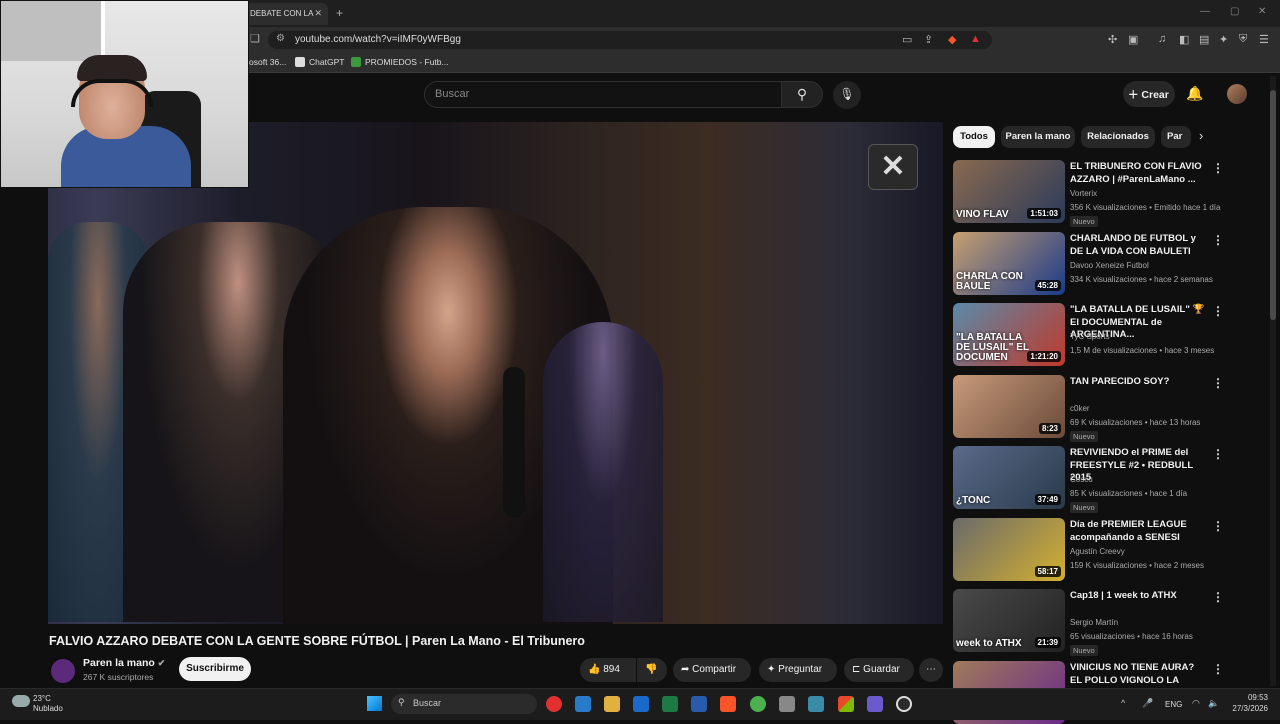  Describe the element at coordinates (1009, 620) in the screenshot. I see `recommendation-thumbnail: week to ATHX 21:39` at that location.